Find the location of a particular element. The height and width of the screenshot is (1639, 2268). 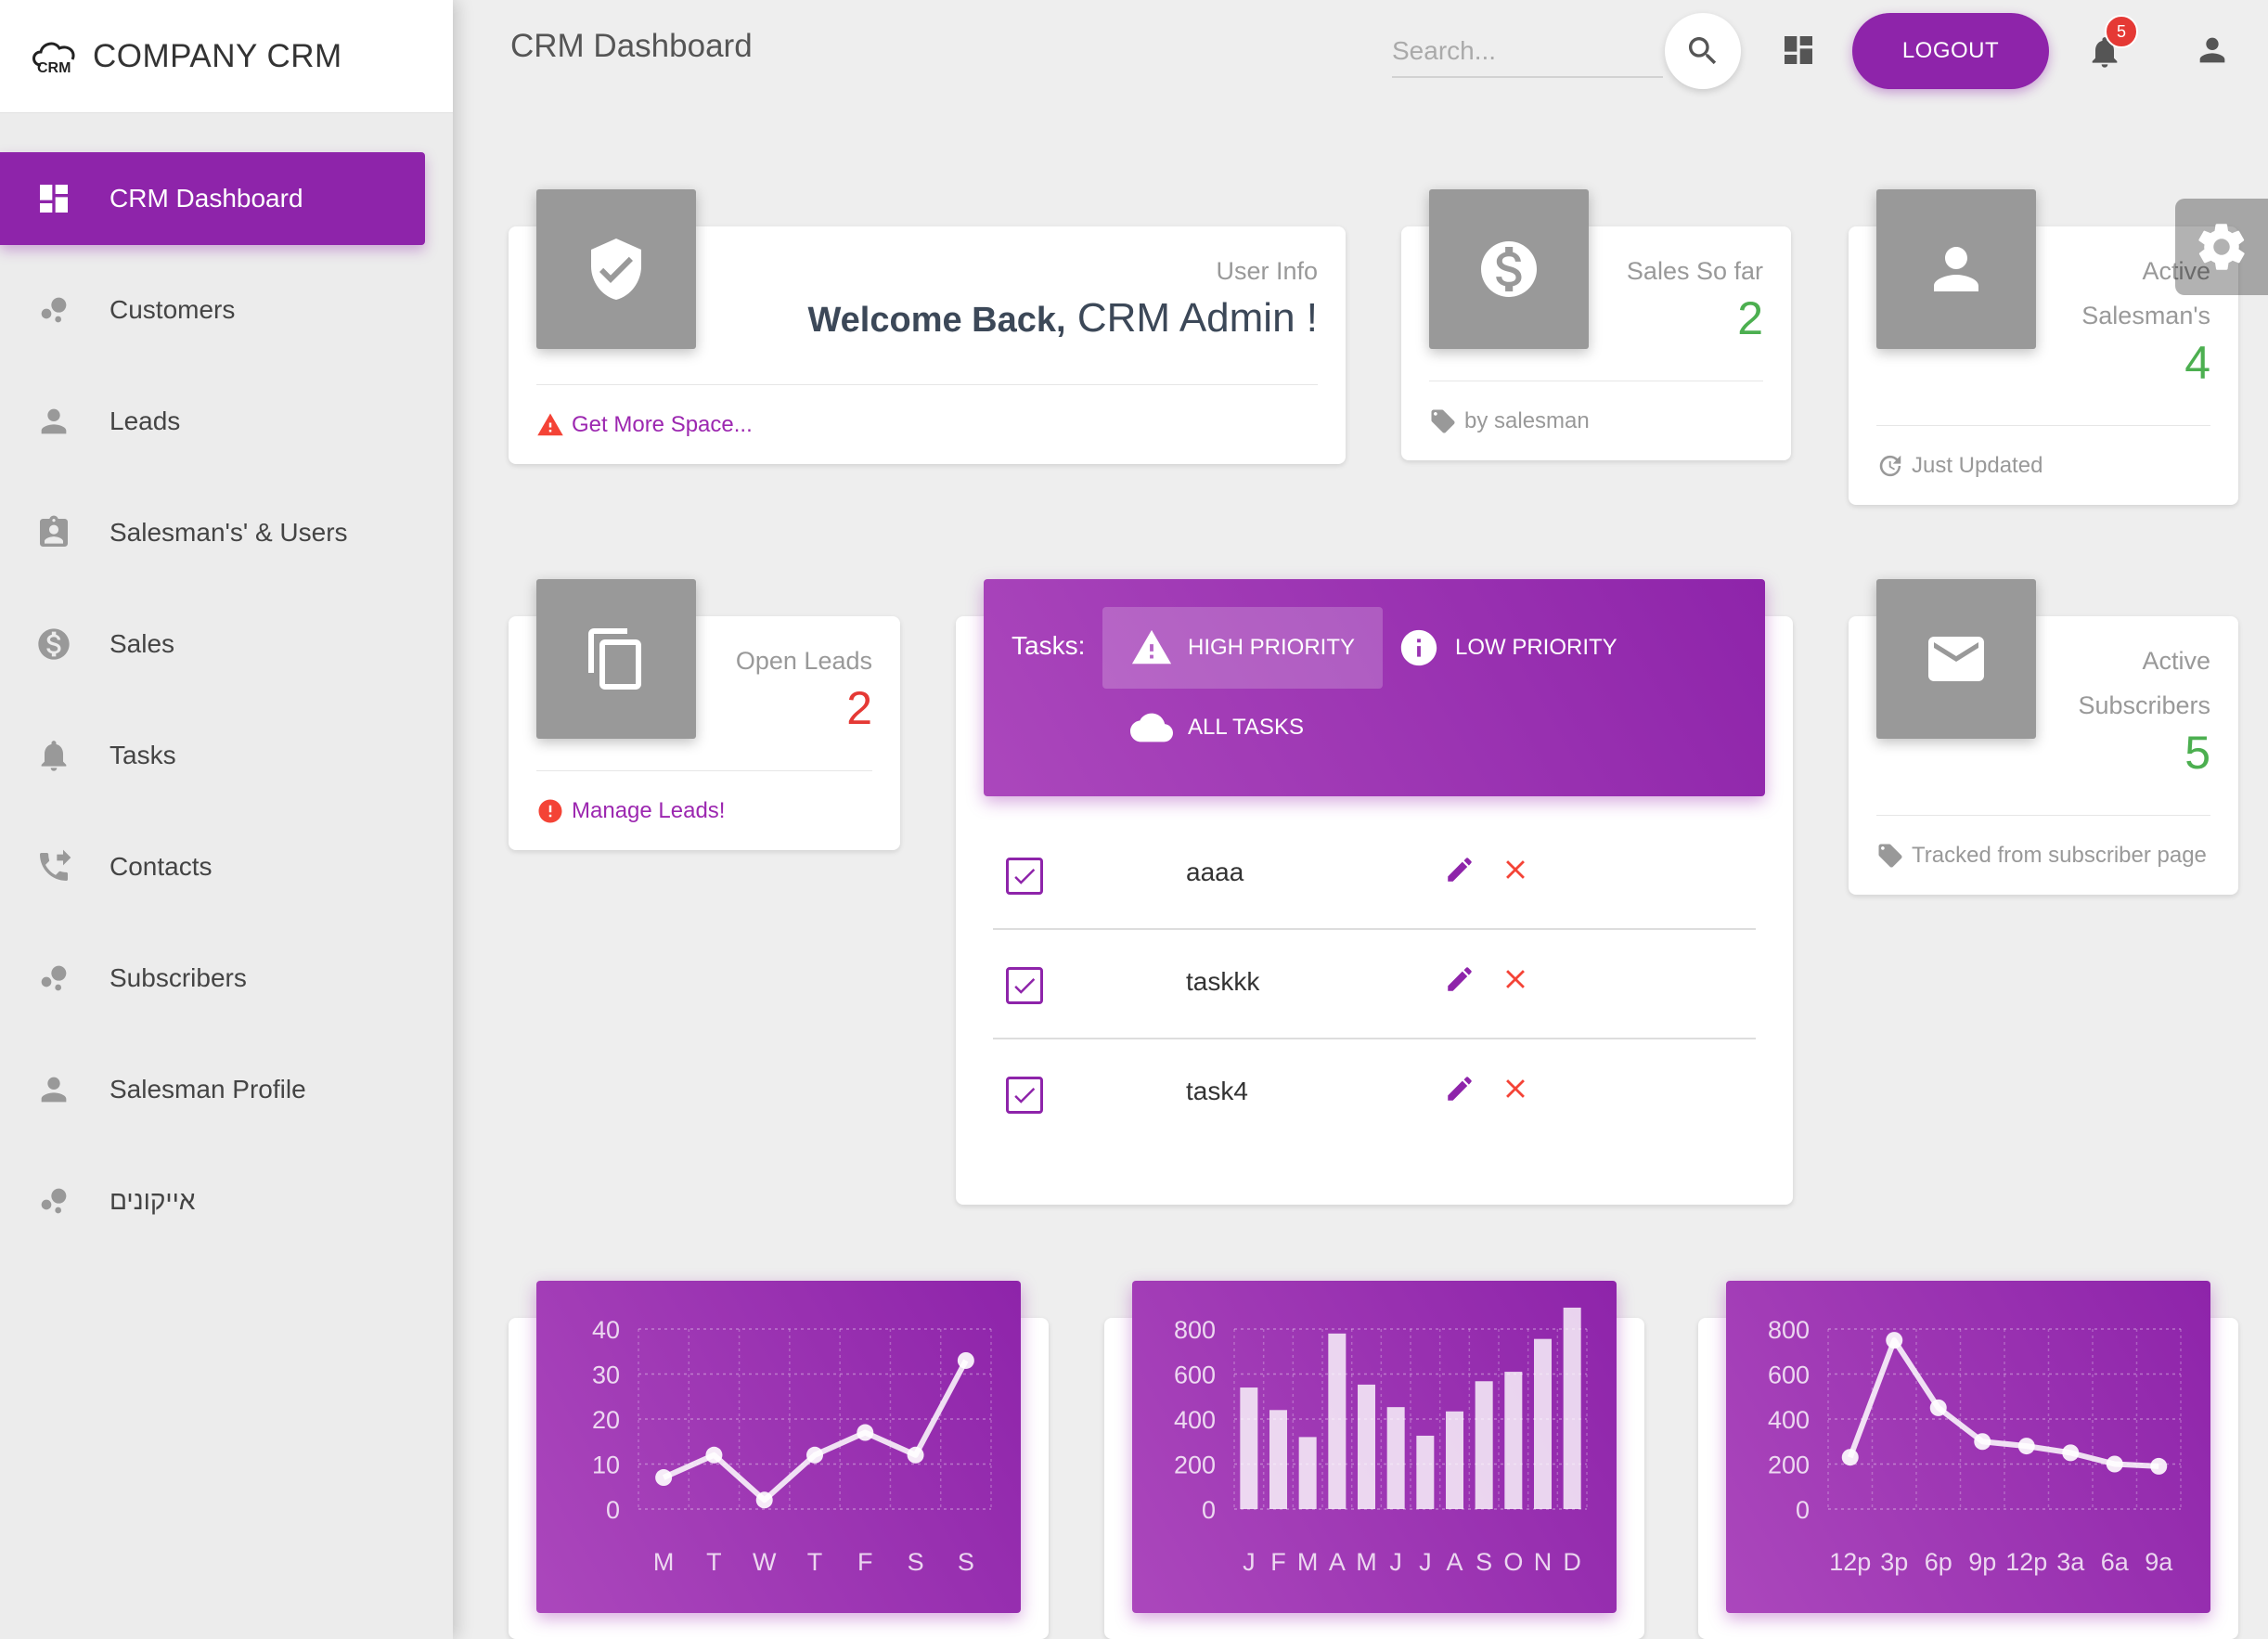

x-tick-label: 6a is located at coordinates (2115, 1562).